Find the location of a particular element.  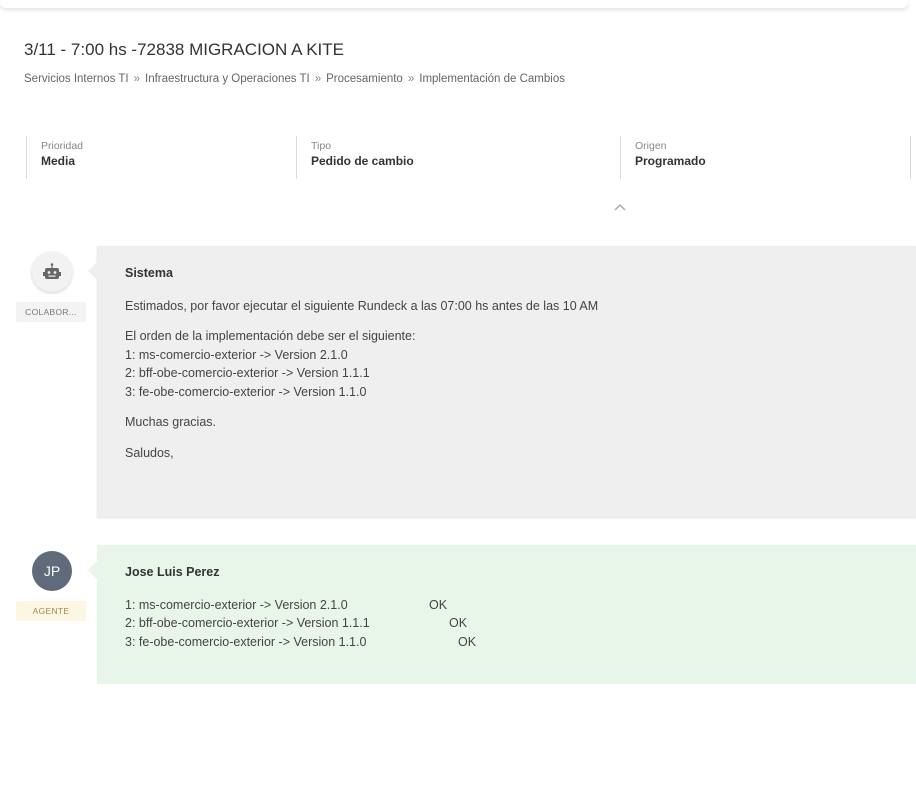

robot-icon is located at coordinates (52, 271).